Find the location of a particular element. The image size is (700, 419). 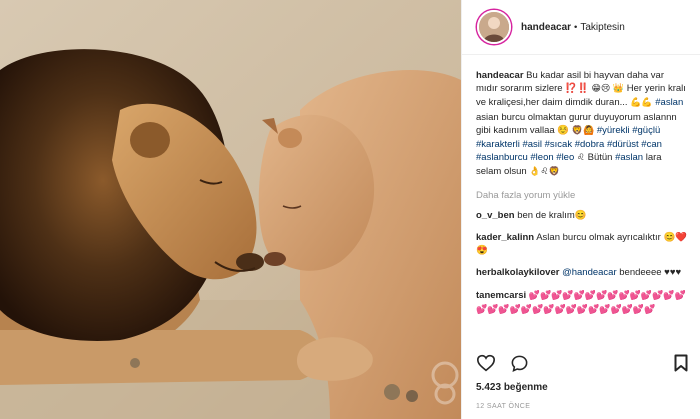

comment-username: o_v_ben is located at coordinates (495, 215).